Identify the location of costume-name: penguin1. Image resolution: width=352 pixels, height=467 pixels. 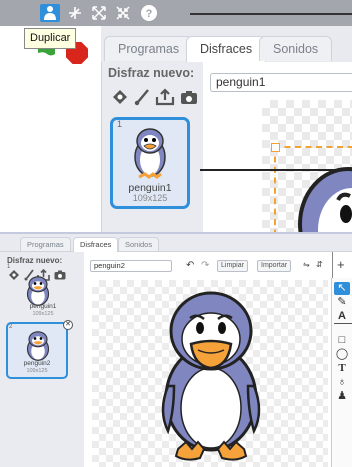
(43, 306).